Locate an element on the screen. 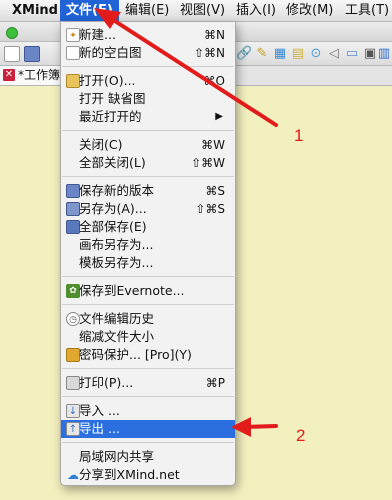  annotation-label-2: 2 is located at coordinates (301, 435).